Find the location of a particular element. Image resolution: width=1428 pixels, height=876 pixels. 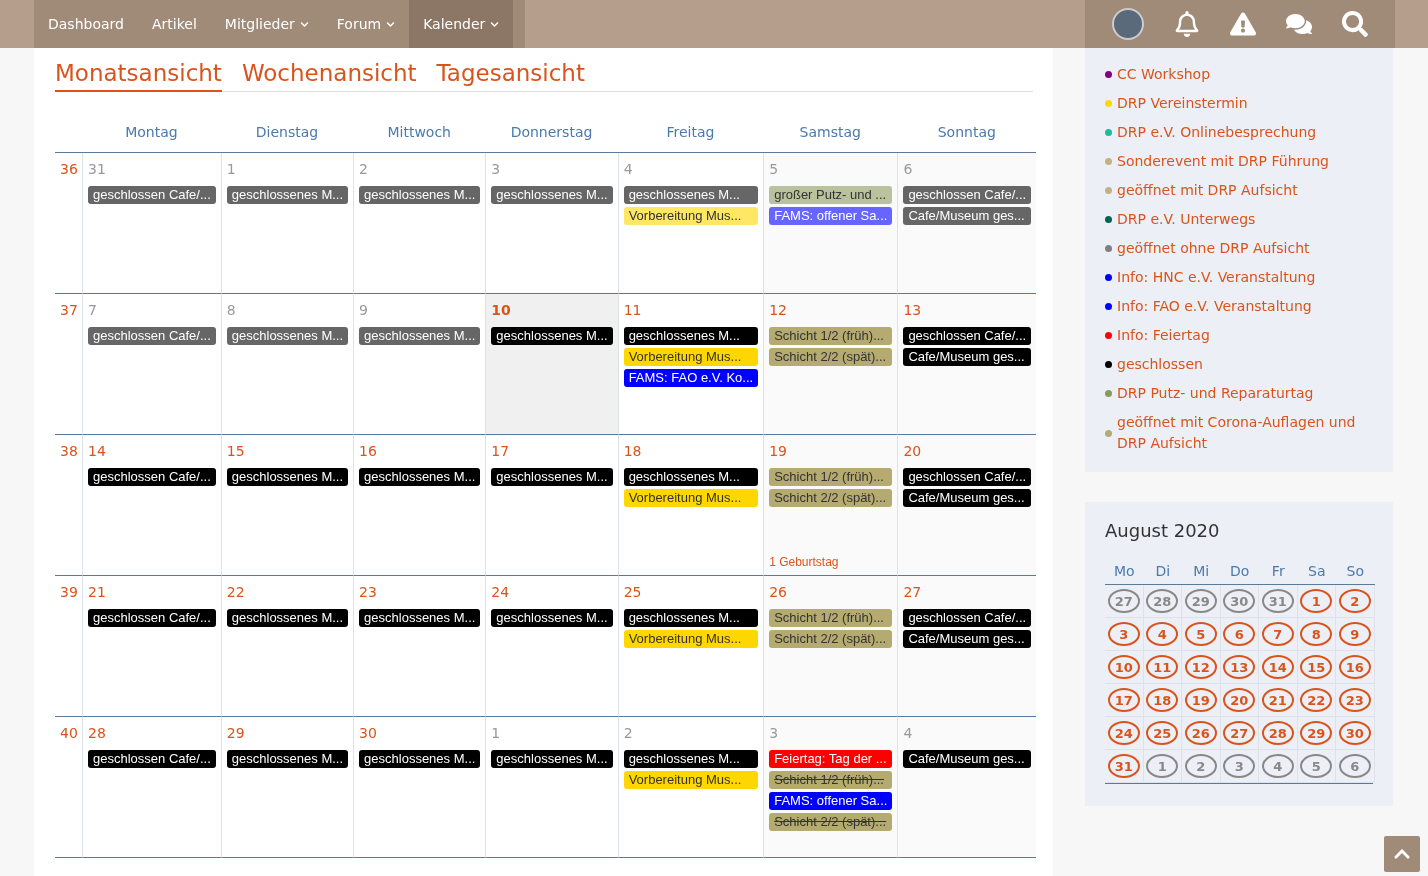

mini-calendar-day: 1 is located at coordinates (1162, 766).